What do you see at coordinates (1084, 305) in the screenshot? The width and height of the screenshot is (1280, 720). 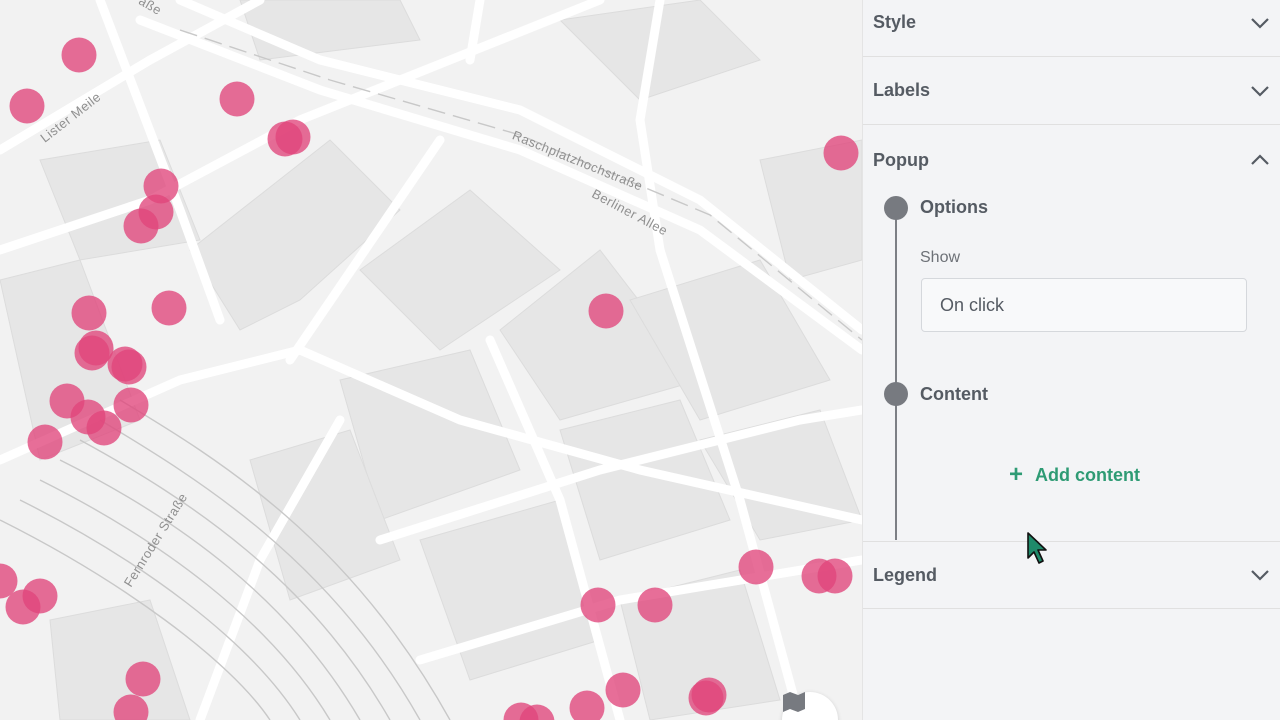 I see `show-select: On click` at bounding box center [1084, 305].